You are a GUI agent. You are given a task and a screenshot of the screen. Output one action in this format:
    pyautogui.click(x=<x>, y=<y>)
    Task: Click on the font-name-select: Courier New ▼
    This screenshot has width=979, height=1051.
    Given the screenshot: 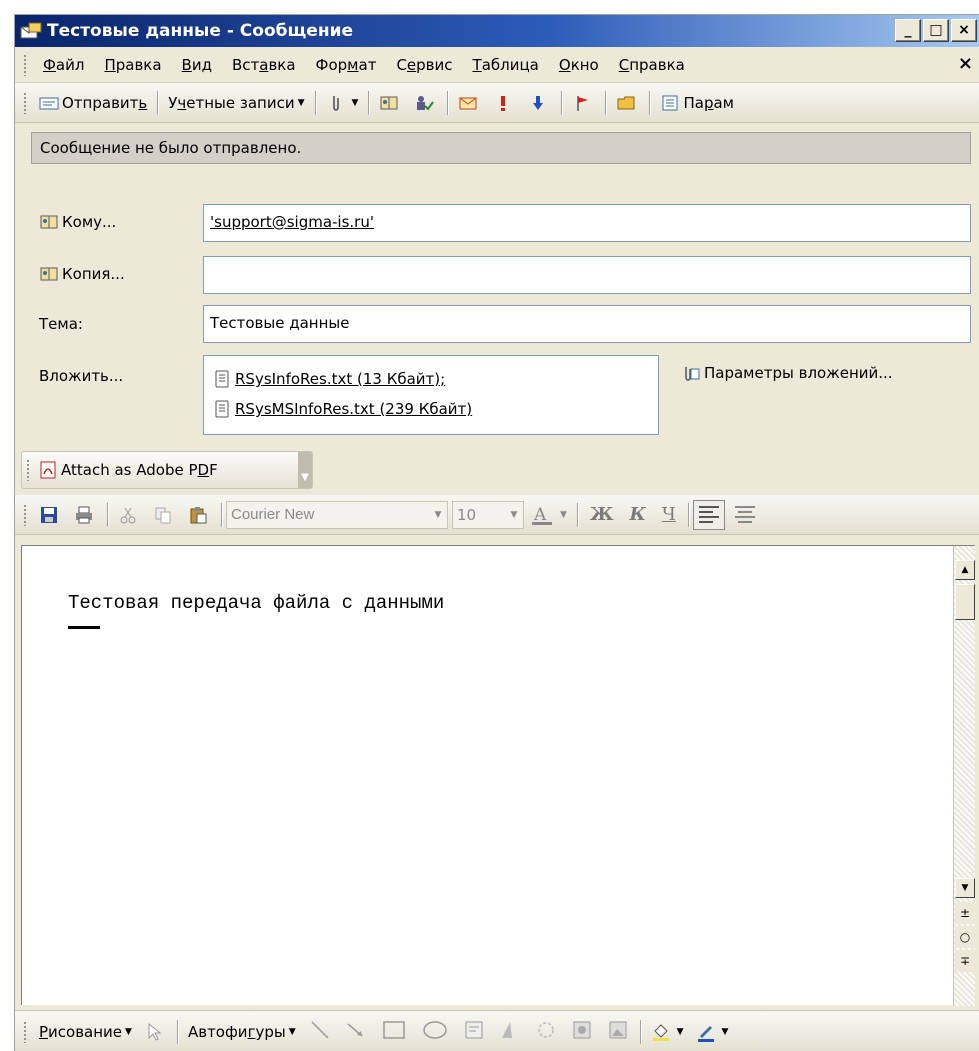 What is the action you would take?
    pyautogui.click(x=337, y=514)
    